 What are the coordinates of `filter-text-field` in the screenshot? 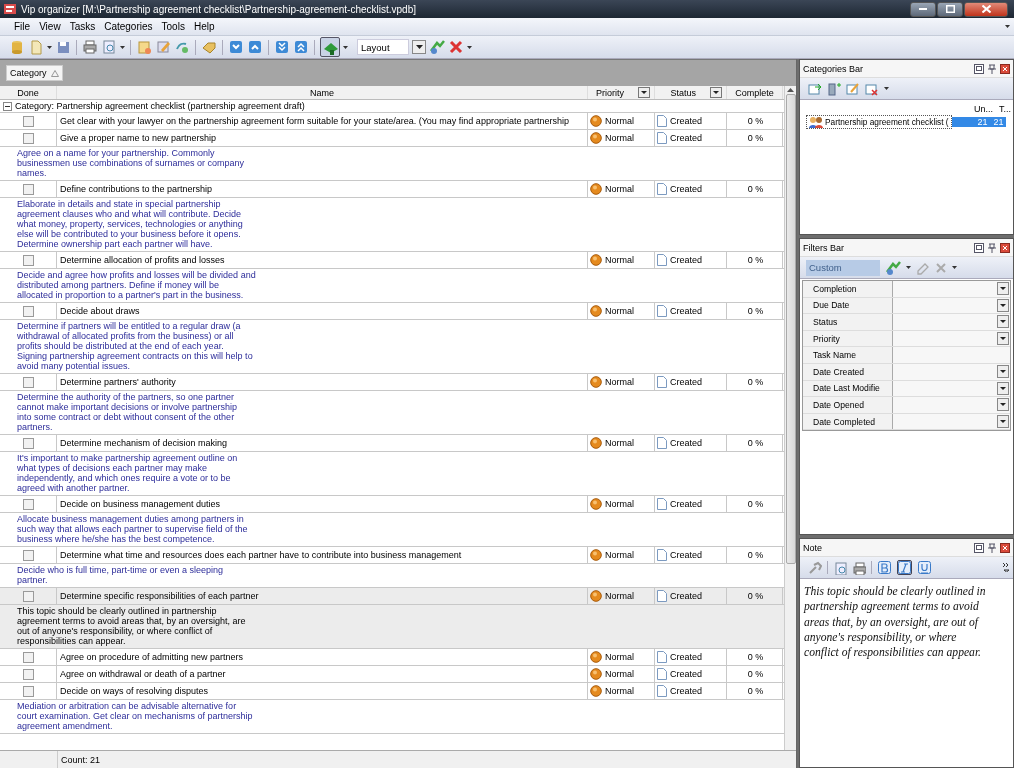 It's located at (951, 355).